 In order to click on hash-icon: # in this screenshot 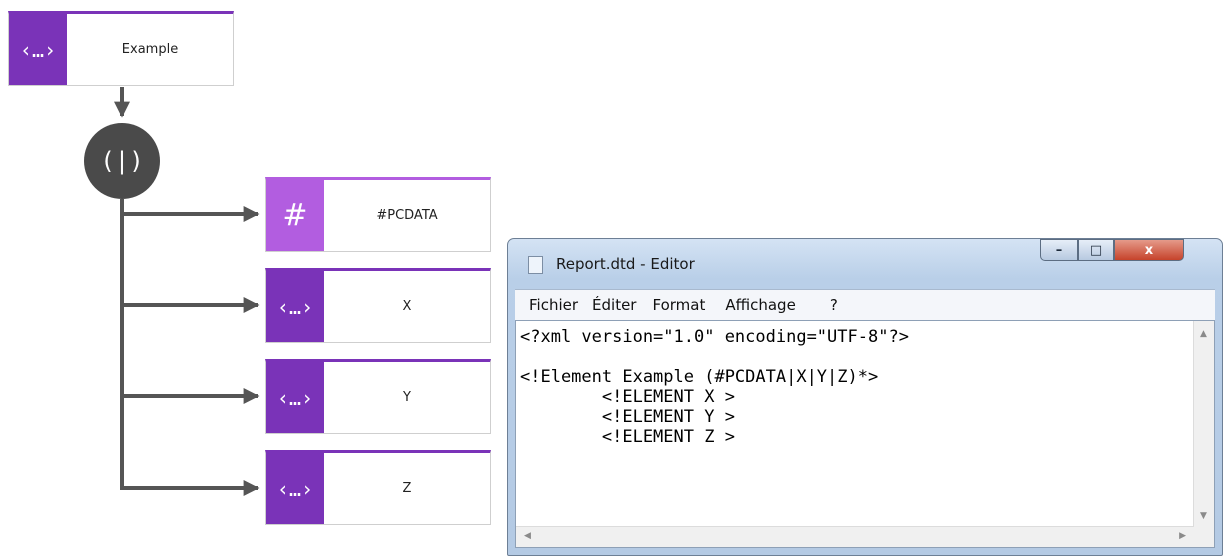, I will do `click(295, 215)`.